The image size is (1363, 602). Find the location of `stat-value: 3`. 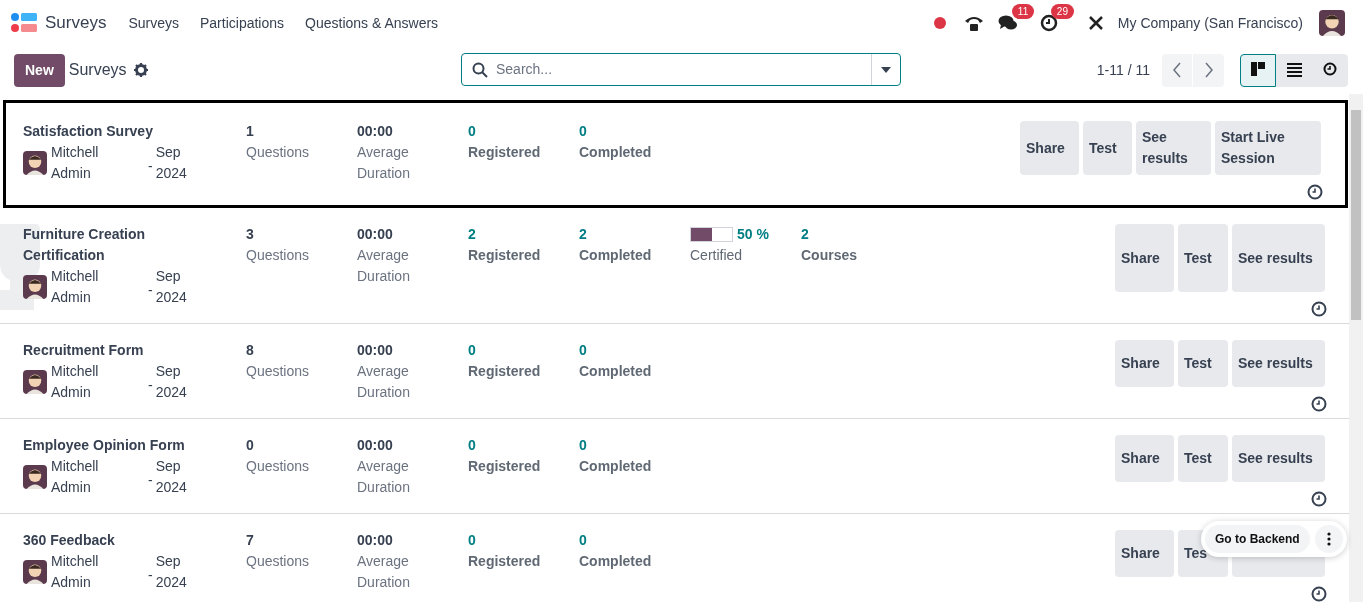

stat-value: 3 is located at coordinates (250, 234).